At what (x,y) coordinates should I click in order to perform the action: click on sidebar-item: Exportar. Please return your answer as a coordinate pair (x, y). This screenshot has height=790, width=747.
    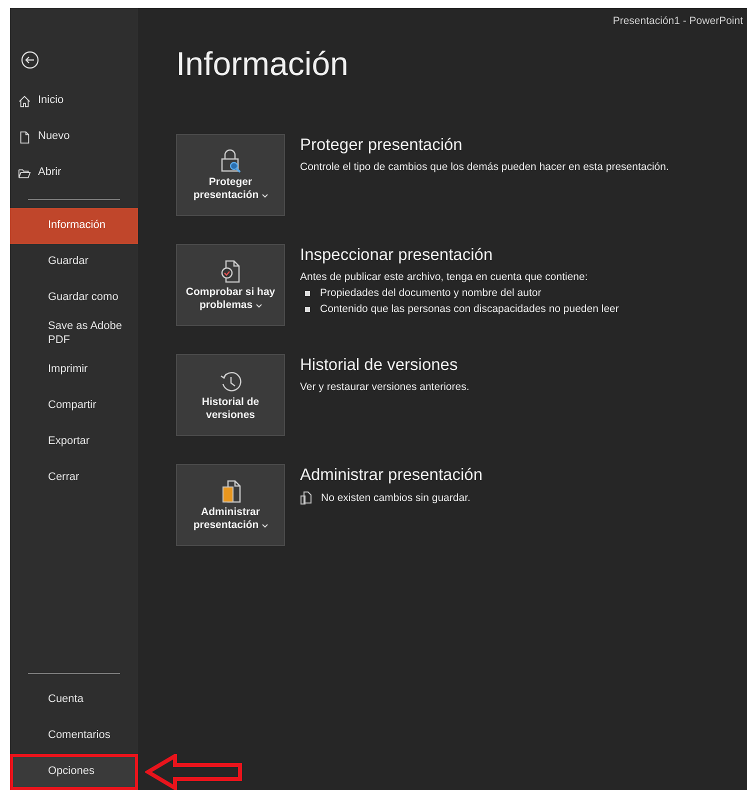
    Looking at the image, I should click on (74, 442).